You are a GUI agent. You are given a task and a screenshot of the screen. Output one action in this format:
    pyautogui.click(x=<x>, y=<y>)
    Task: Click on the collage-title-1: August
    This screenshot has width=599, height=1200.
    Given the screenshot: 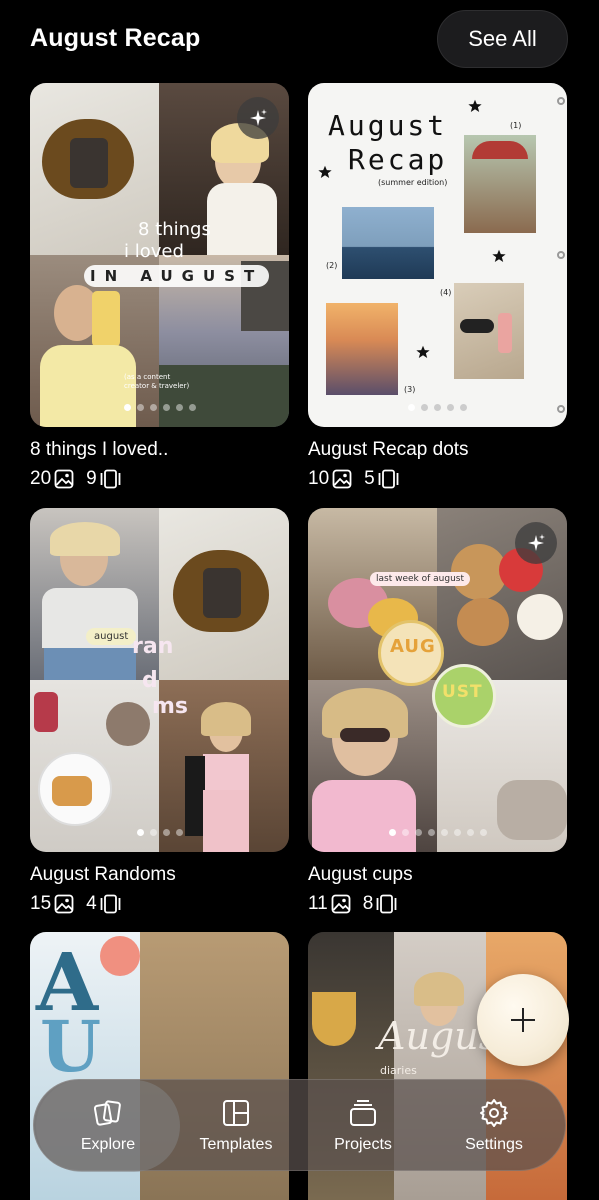 What is the action you would take?
    pyautogui.click(x=388, y=125)
    